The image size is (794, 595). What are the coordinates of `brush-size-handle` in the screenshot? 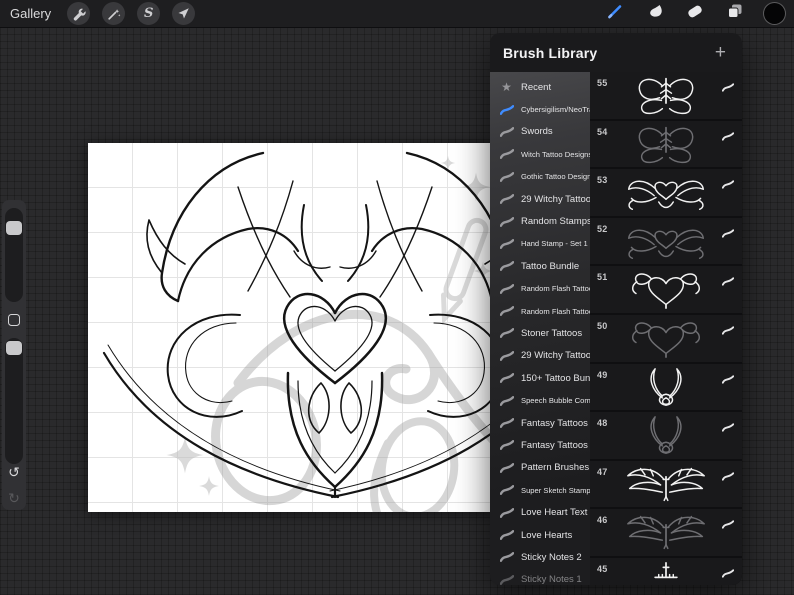 It's located at (14, 228).